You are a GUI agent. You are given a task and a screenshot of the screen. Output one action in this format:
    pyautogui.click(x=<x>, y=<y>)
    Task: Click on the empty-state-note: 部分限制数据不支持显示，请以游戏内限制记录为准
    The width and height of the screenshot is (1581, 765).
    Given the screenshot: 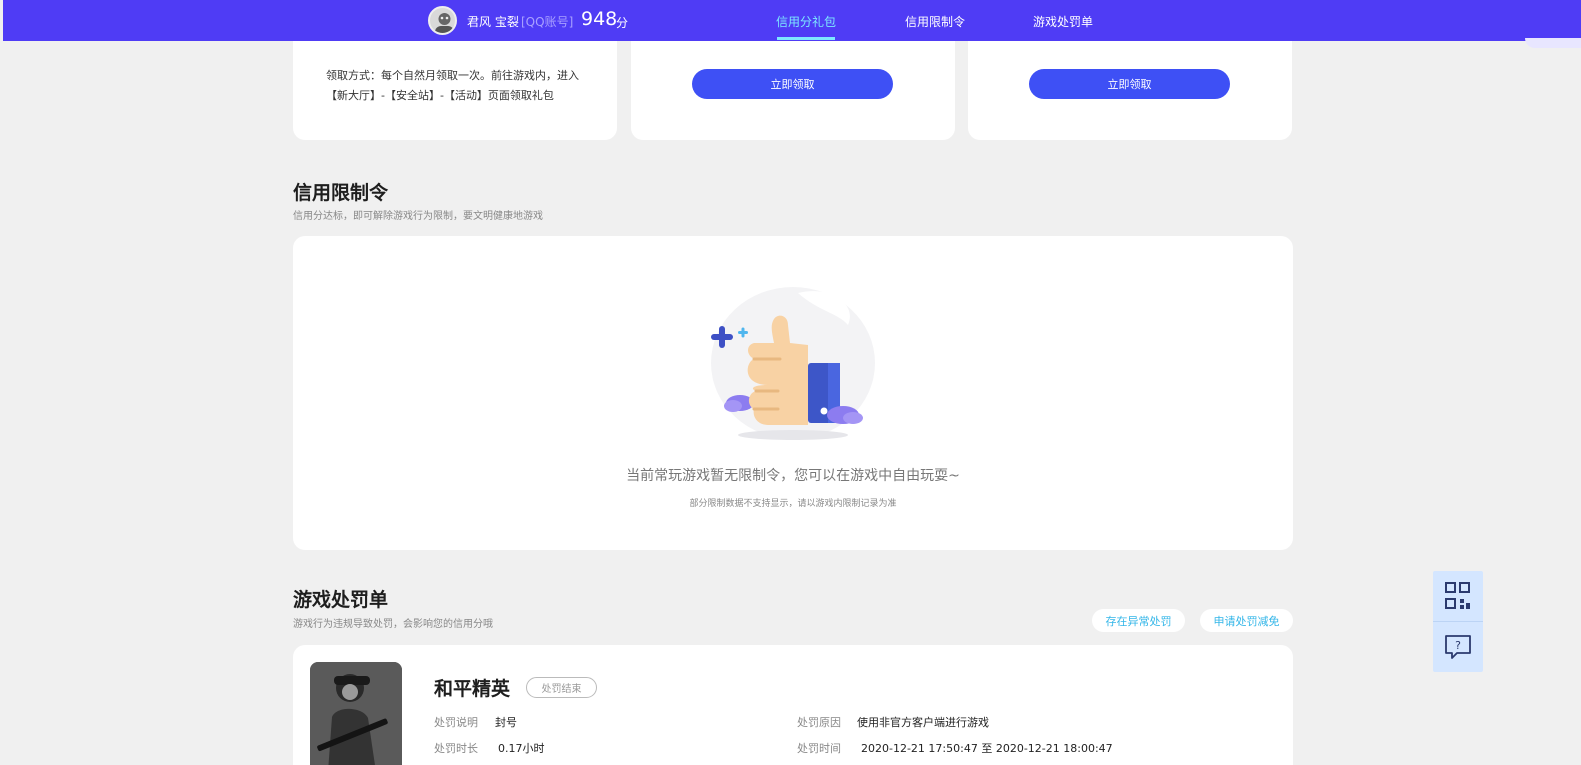 What is the action you would take?
    pyautogui.click(x=793, y=504)
    